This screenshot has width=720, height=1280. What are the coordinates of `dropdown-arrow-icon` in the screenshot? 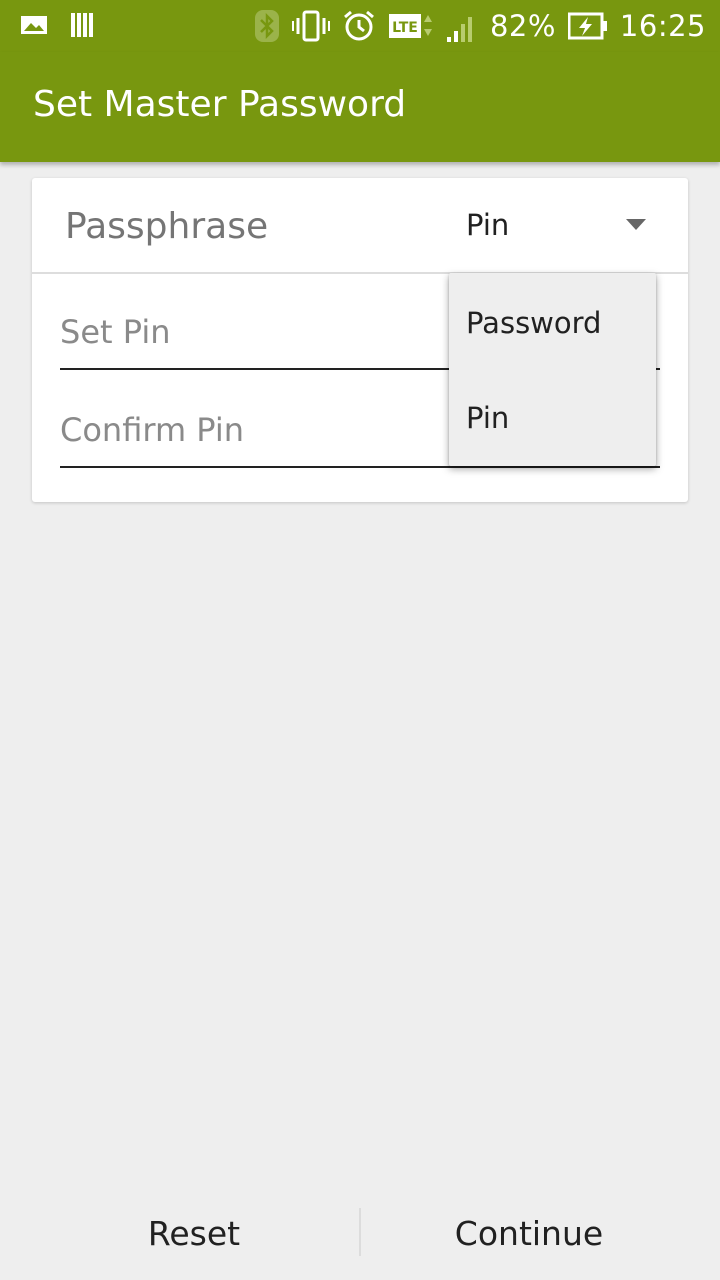 It's located at (636, 224).